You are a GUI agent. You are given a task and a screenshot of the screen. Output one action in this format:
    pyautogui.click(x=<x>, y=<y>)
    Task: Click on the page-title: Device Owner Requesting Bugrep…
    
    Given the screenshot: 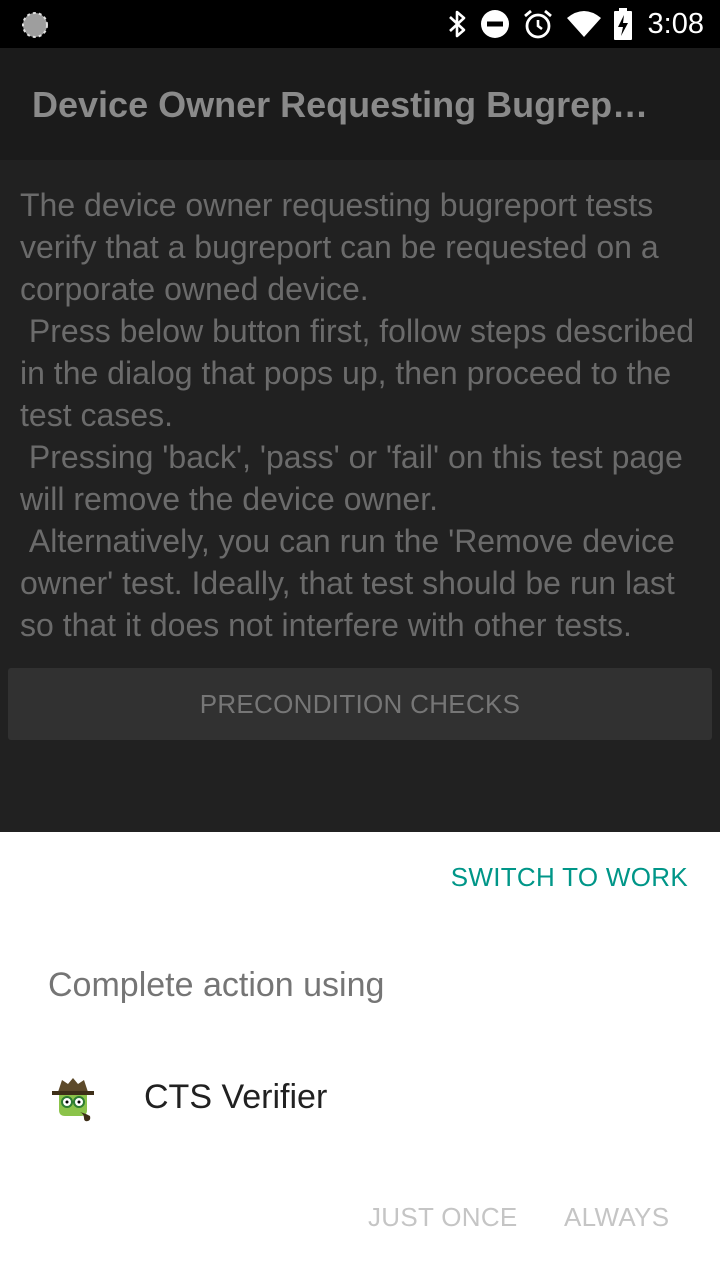 What is the action you would take?
    pyautogui.click(x=340, y=104)
    